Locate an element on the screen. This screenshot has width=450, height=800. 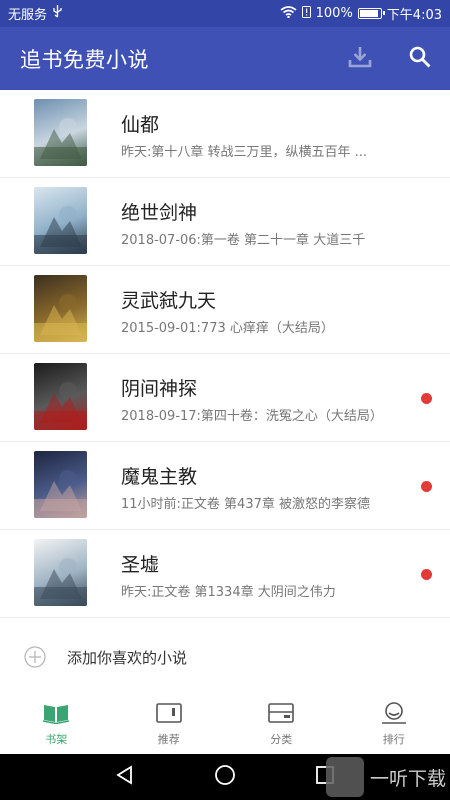
download-button is located at coordinates (360, 58).